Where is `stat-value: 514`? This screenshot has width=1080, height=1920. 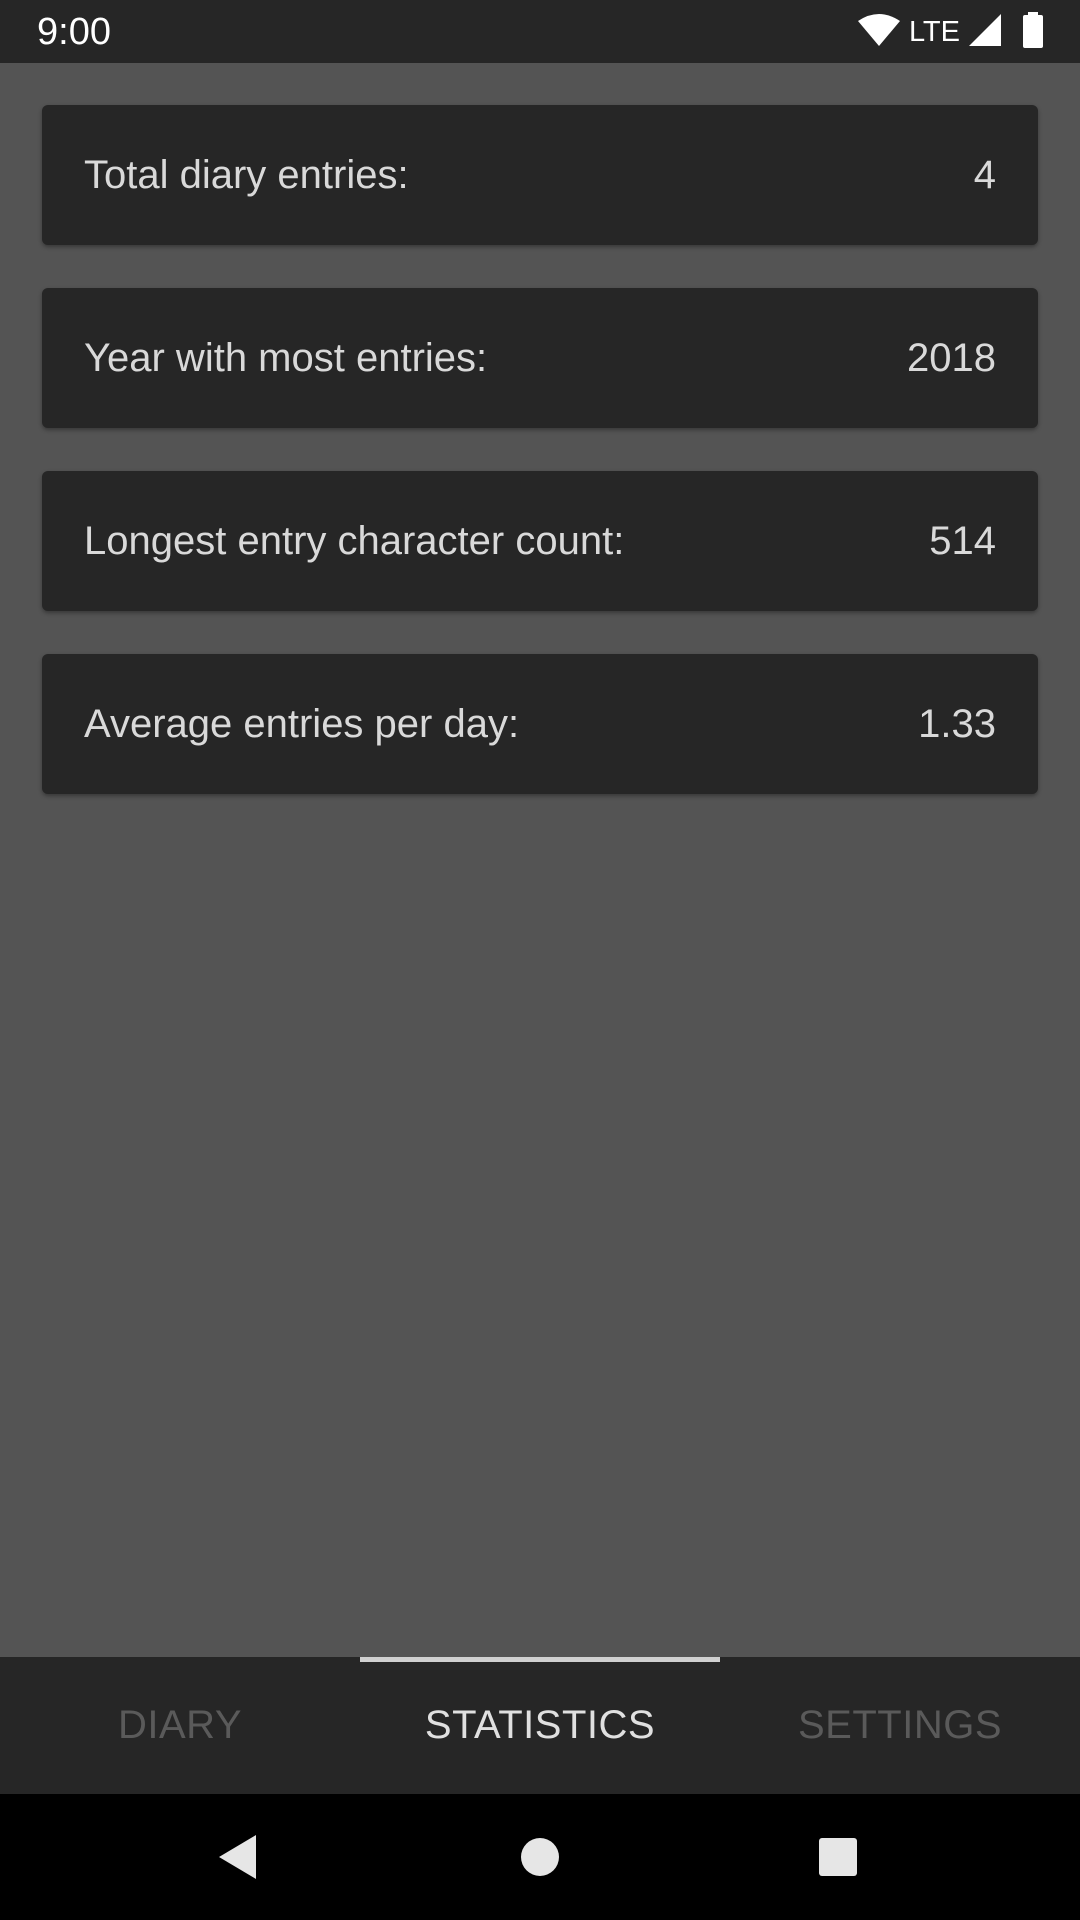 stat-value: 514 is located at coordinates (962, 540).